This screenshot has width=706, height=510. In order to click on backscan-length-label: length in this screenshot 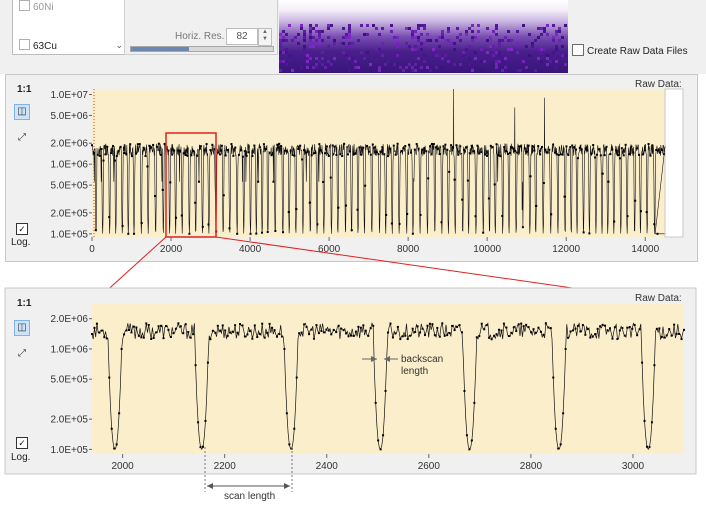, I will do `click(414, 371)`.